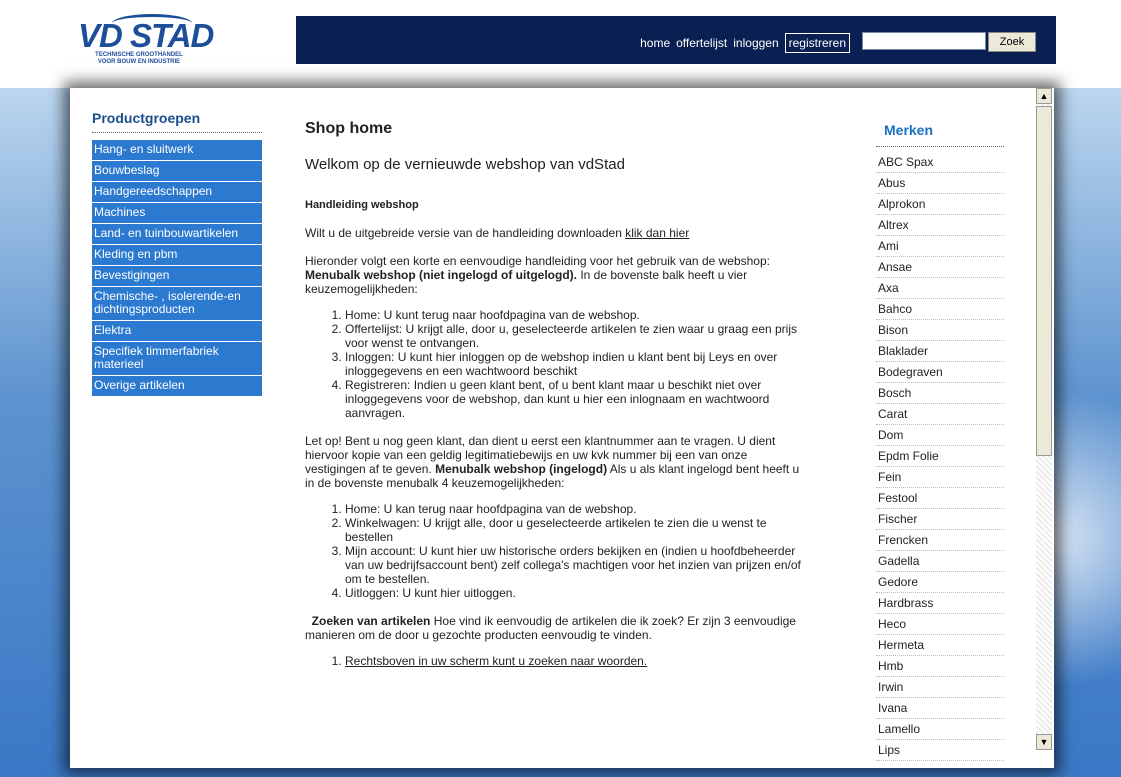 This screenshot has width=1121, height=777. What do you see at coordinates (940, 561) in the screenshot?
I see `brand-item: Gadella` at bounding box center [940, 561].